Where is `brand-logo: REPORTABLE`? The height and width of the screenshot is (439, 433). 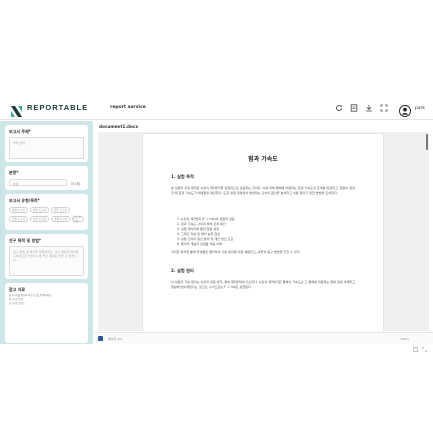
brand-logo: REPORTABLE is located at coordinates (50, 109).